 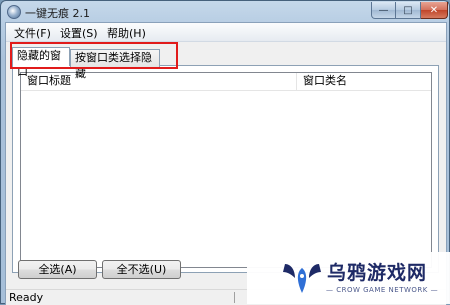 What do you see at coordinates (126, 33) in the screenshot?
I see `menu-help: 帮助(H)` at bounding box center [126, 33].